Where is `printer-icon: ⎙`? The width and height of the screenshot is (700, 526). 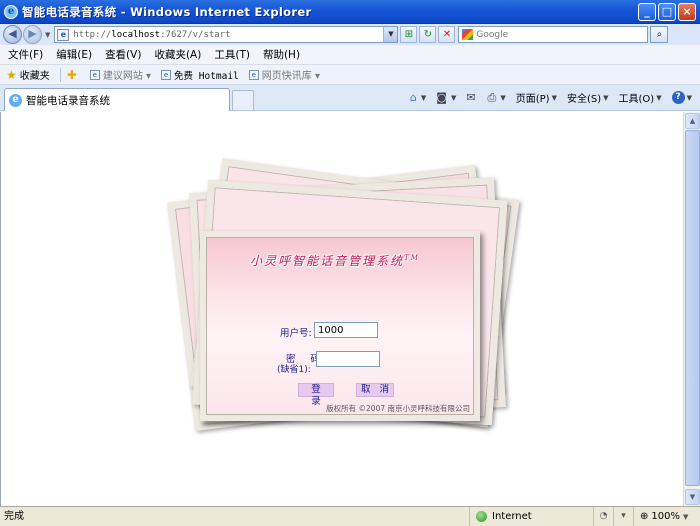 printer-icon: ⎙ is located at coordinates (492, 97).